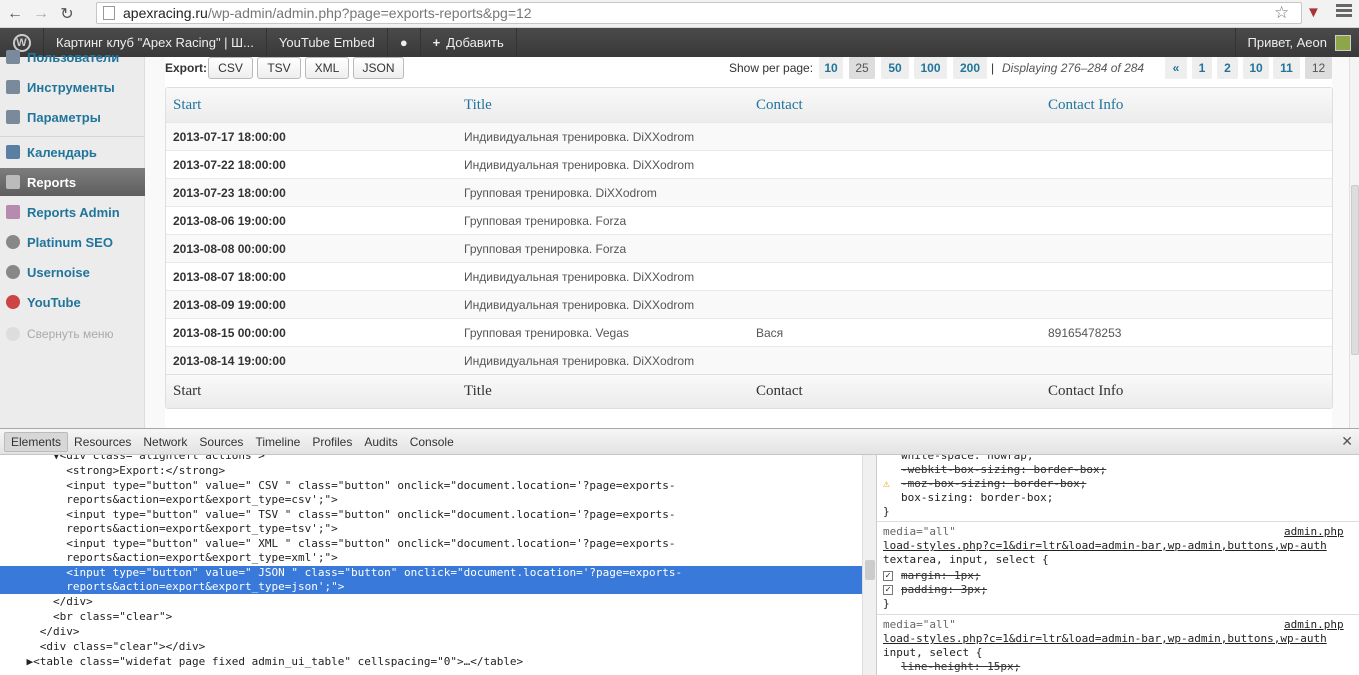  Describe the element at coordinates (1313, 12) in the screenshot. I see `extension-icon: ▼` at that location.